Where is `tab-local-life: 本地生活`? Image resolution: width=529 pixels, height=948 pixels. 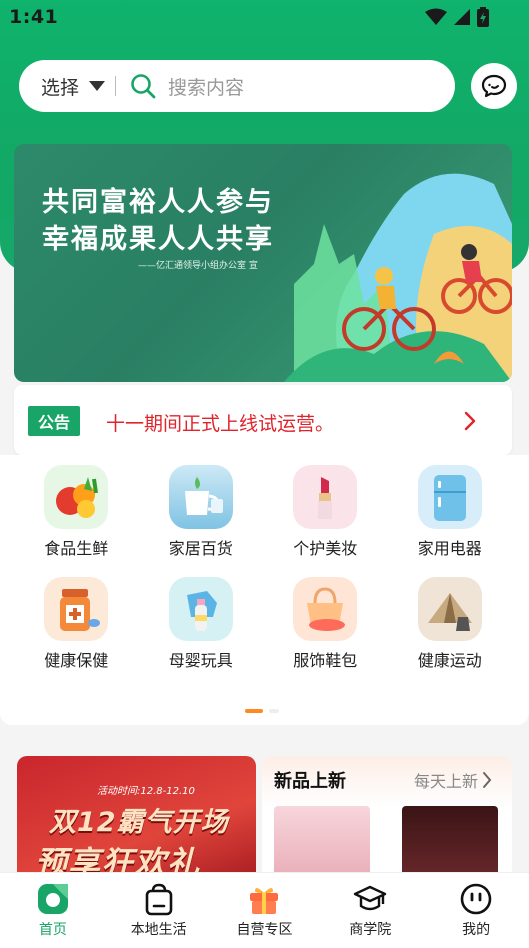 tab-local-life: 本地生活 is located at coordinates (159, 910).